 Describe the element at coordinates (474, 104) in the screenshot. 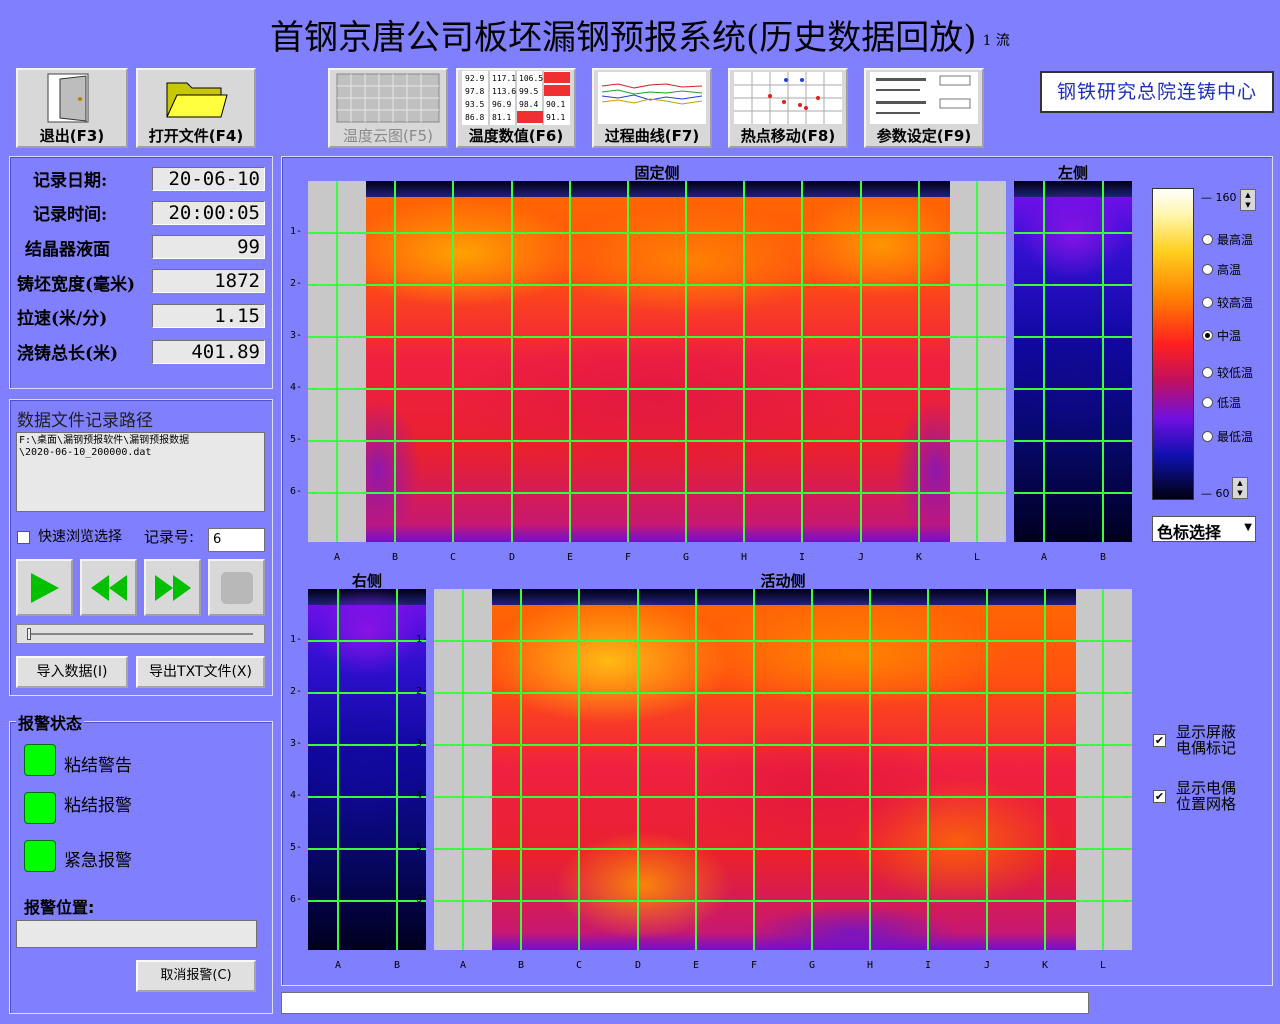

I see `svg-text: 93.5` at that location.